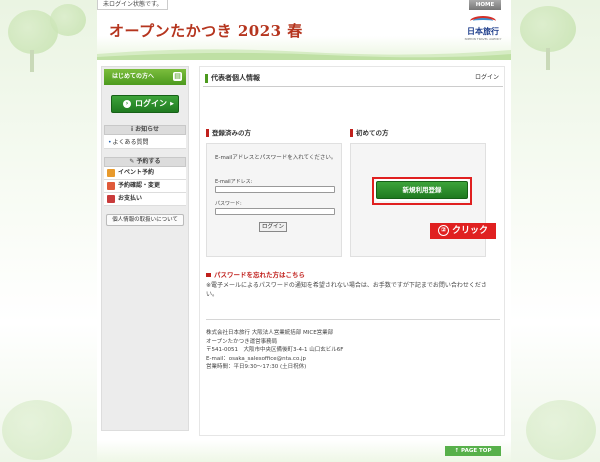 The image size is (600, 462). Describe the element at coordinates (276, 158) in the screenshot. I see `login-instruction: E-mailアドレスとパスワードを入れてください。` at that location.